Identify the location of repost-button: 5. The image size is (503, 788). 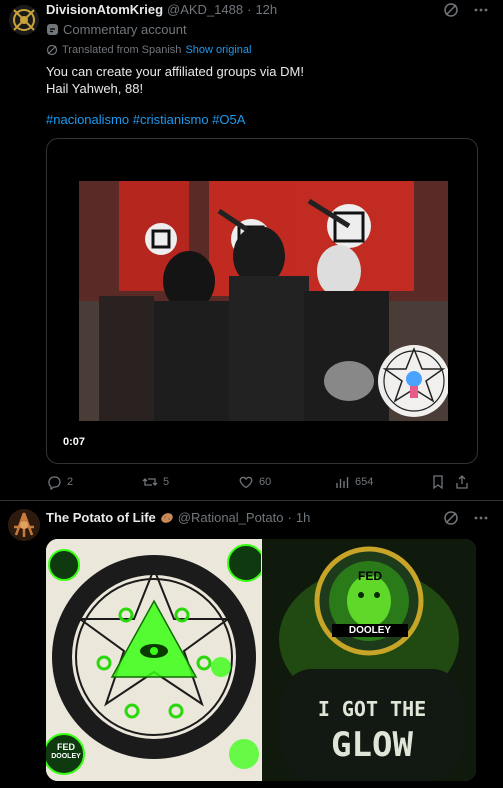
(190, 482).